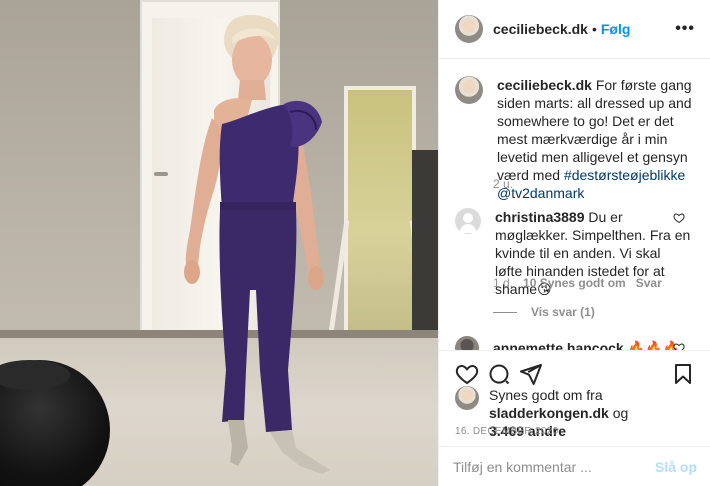  Describe the element at coordinates (554, 466) in the screenshot. I see `comment-input` at that location.